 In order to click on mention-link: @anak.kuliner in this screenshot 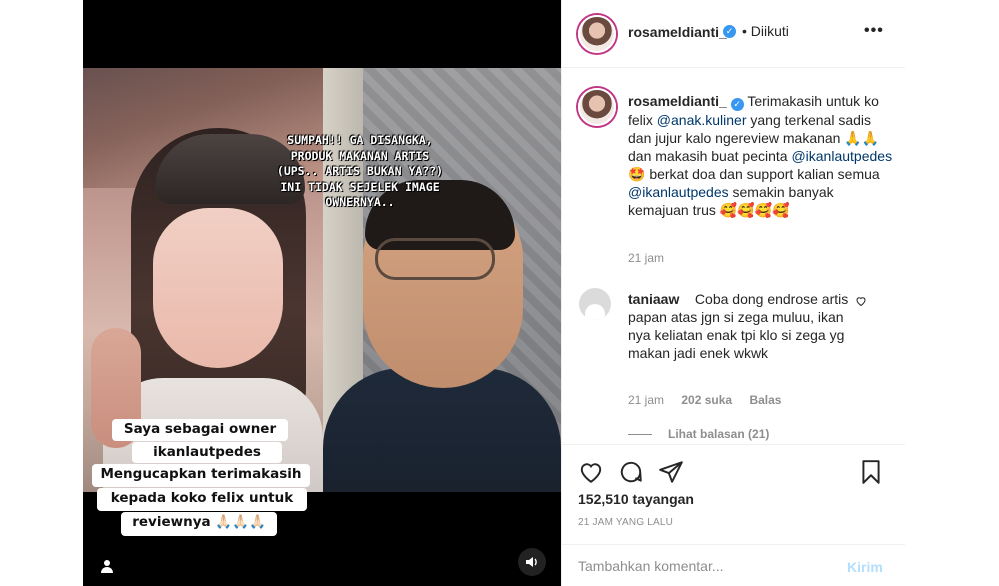, I will do `click(702, 120)`.